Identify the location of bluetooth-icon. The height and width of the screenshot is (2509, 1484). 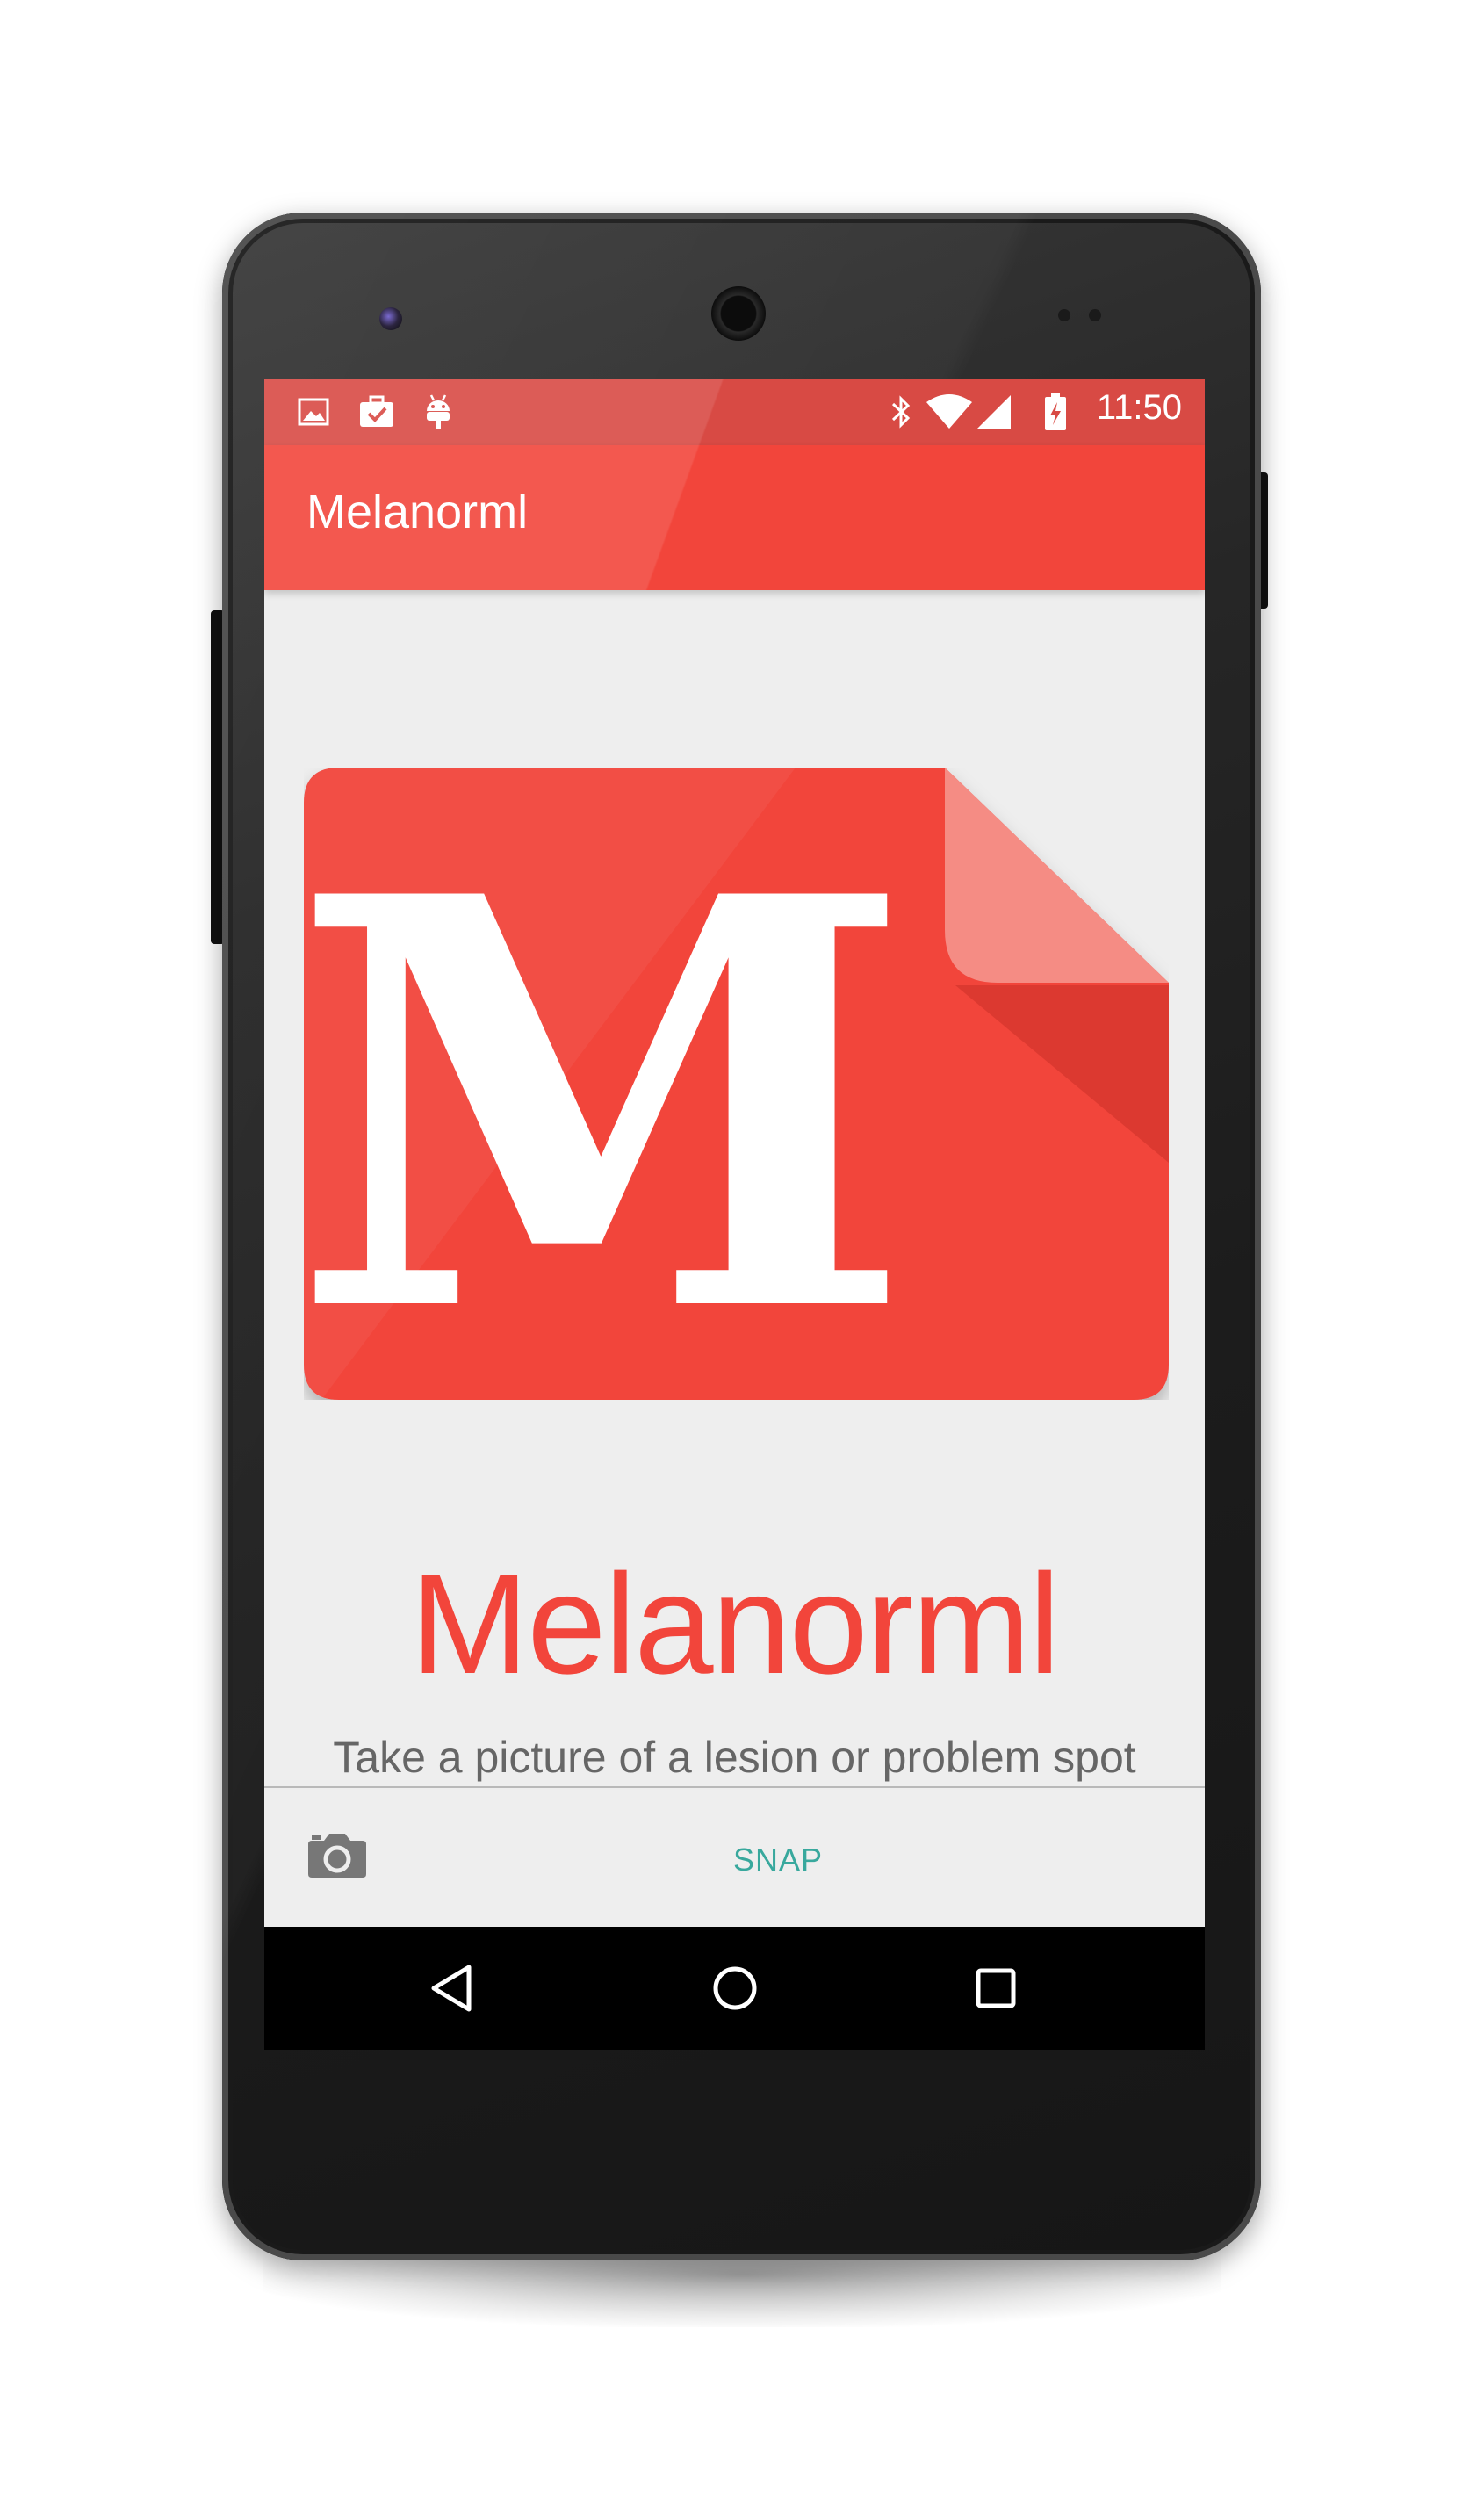
(901, 412).